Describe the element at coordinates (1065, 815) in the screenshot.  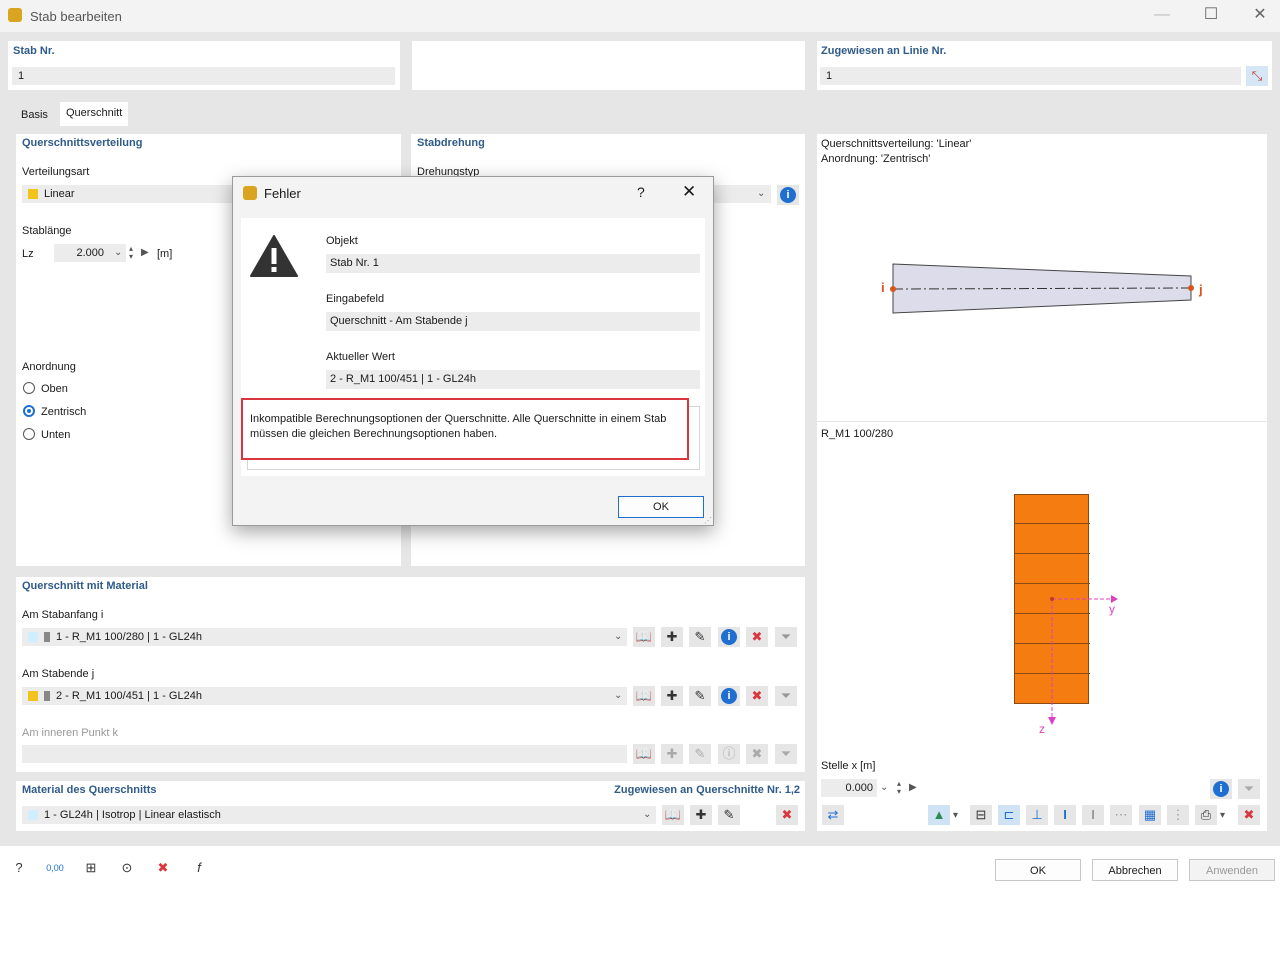
I see `view-section-icon-button: I` at that location.